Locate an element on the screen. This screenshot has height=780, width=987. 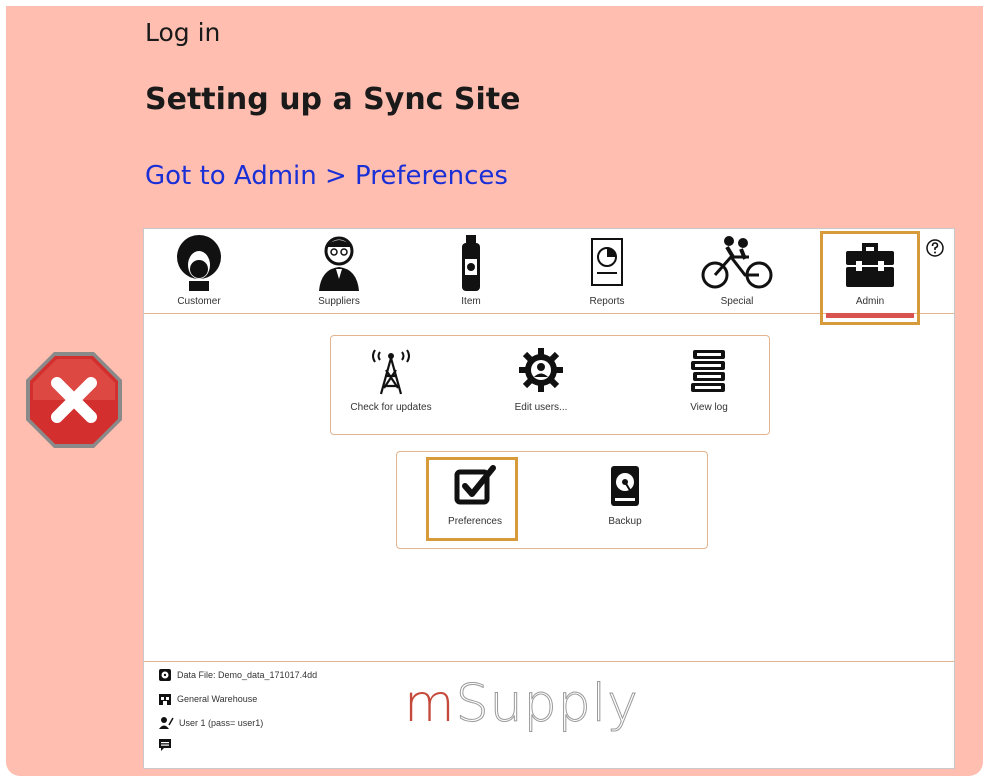
user-icon is located at coordinates (166, 723).